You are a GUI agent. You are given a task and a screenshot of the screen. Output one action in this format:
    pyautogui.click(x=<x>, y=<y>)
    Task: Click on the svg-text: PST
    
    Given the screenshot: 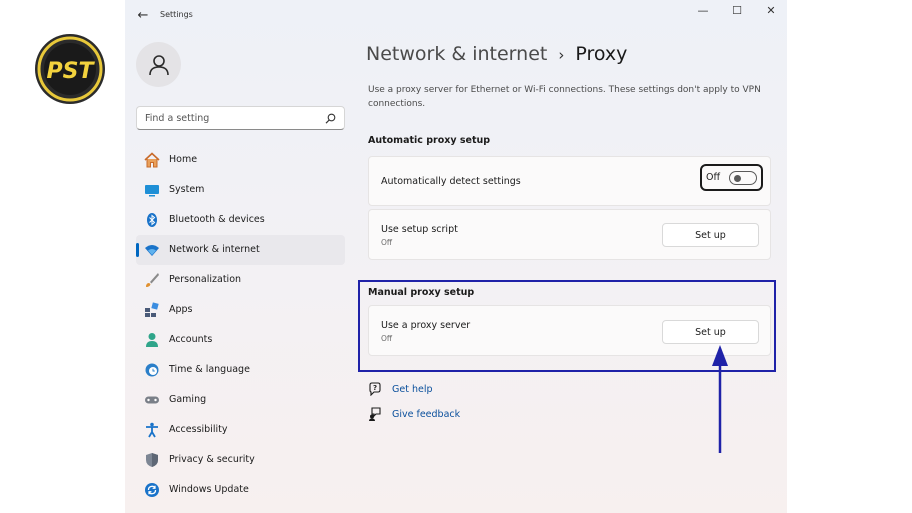 What is the action you would take?
    pyautogui.click(x=71, y=71)
    